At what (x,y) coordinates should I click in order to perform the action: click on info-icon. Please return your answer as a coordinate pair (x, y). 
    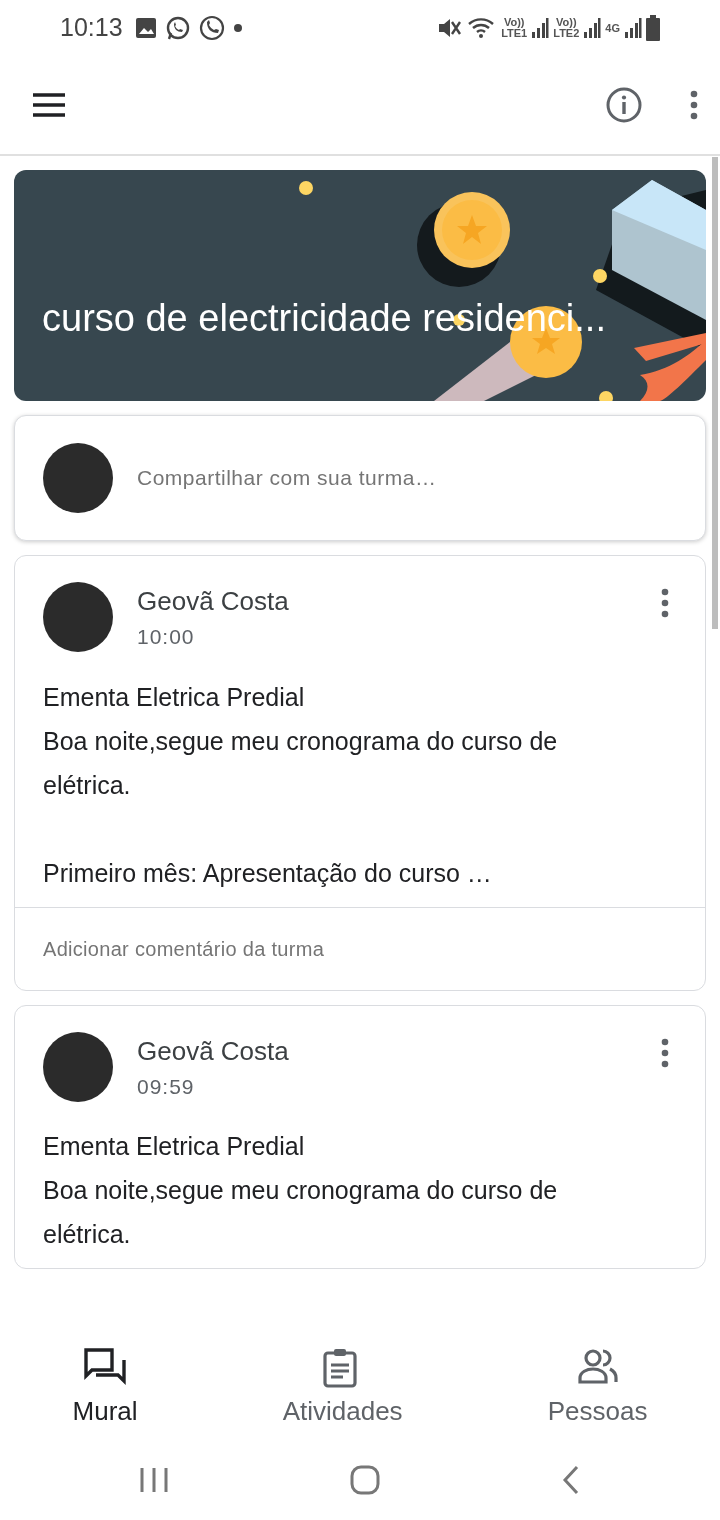
    Looking at the image, I should click on (624, 105).